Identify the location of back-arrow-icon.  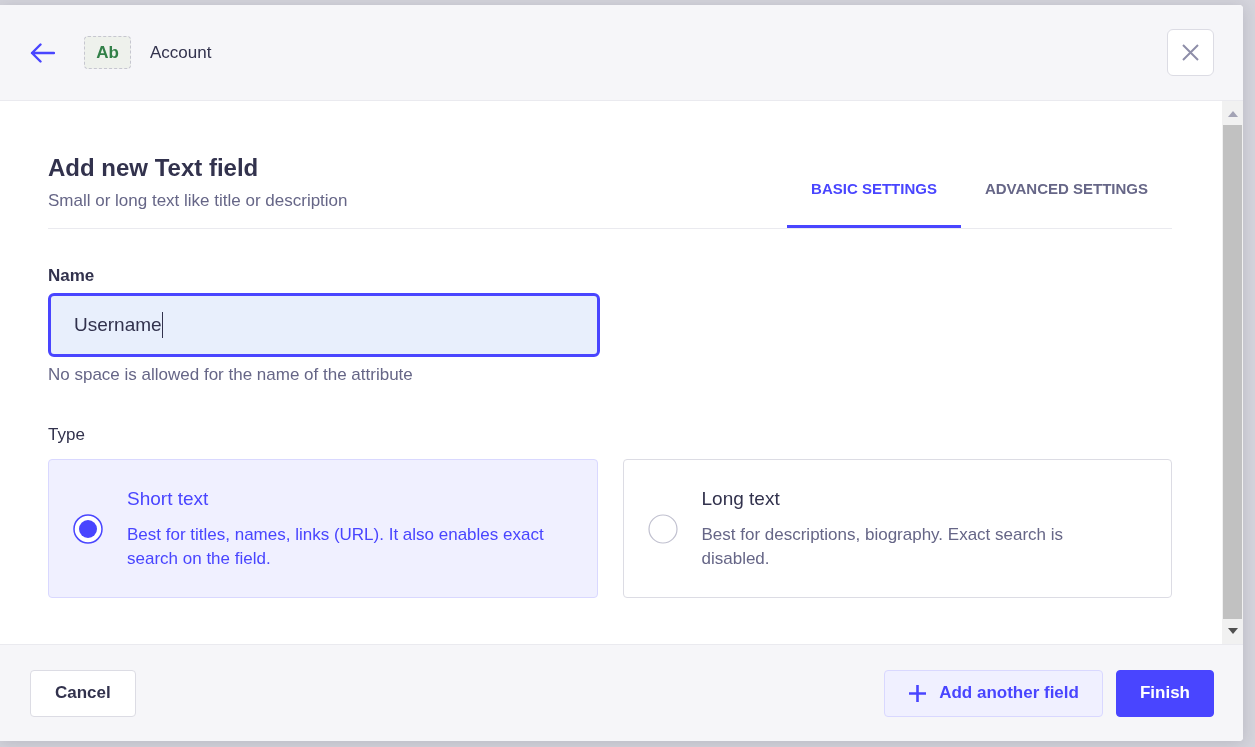
(42, 52).